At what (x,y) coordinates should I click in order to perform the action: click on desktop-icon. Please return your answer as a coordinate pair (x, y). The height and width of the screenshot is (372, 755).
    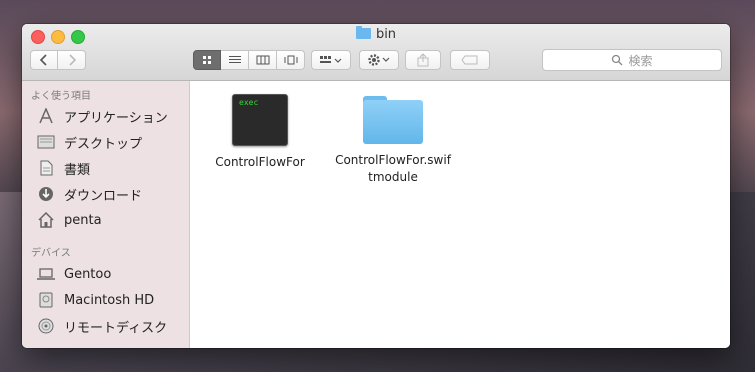
    Looking at the image, I should click on (46, 142).